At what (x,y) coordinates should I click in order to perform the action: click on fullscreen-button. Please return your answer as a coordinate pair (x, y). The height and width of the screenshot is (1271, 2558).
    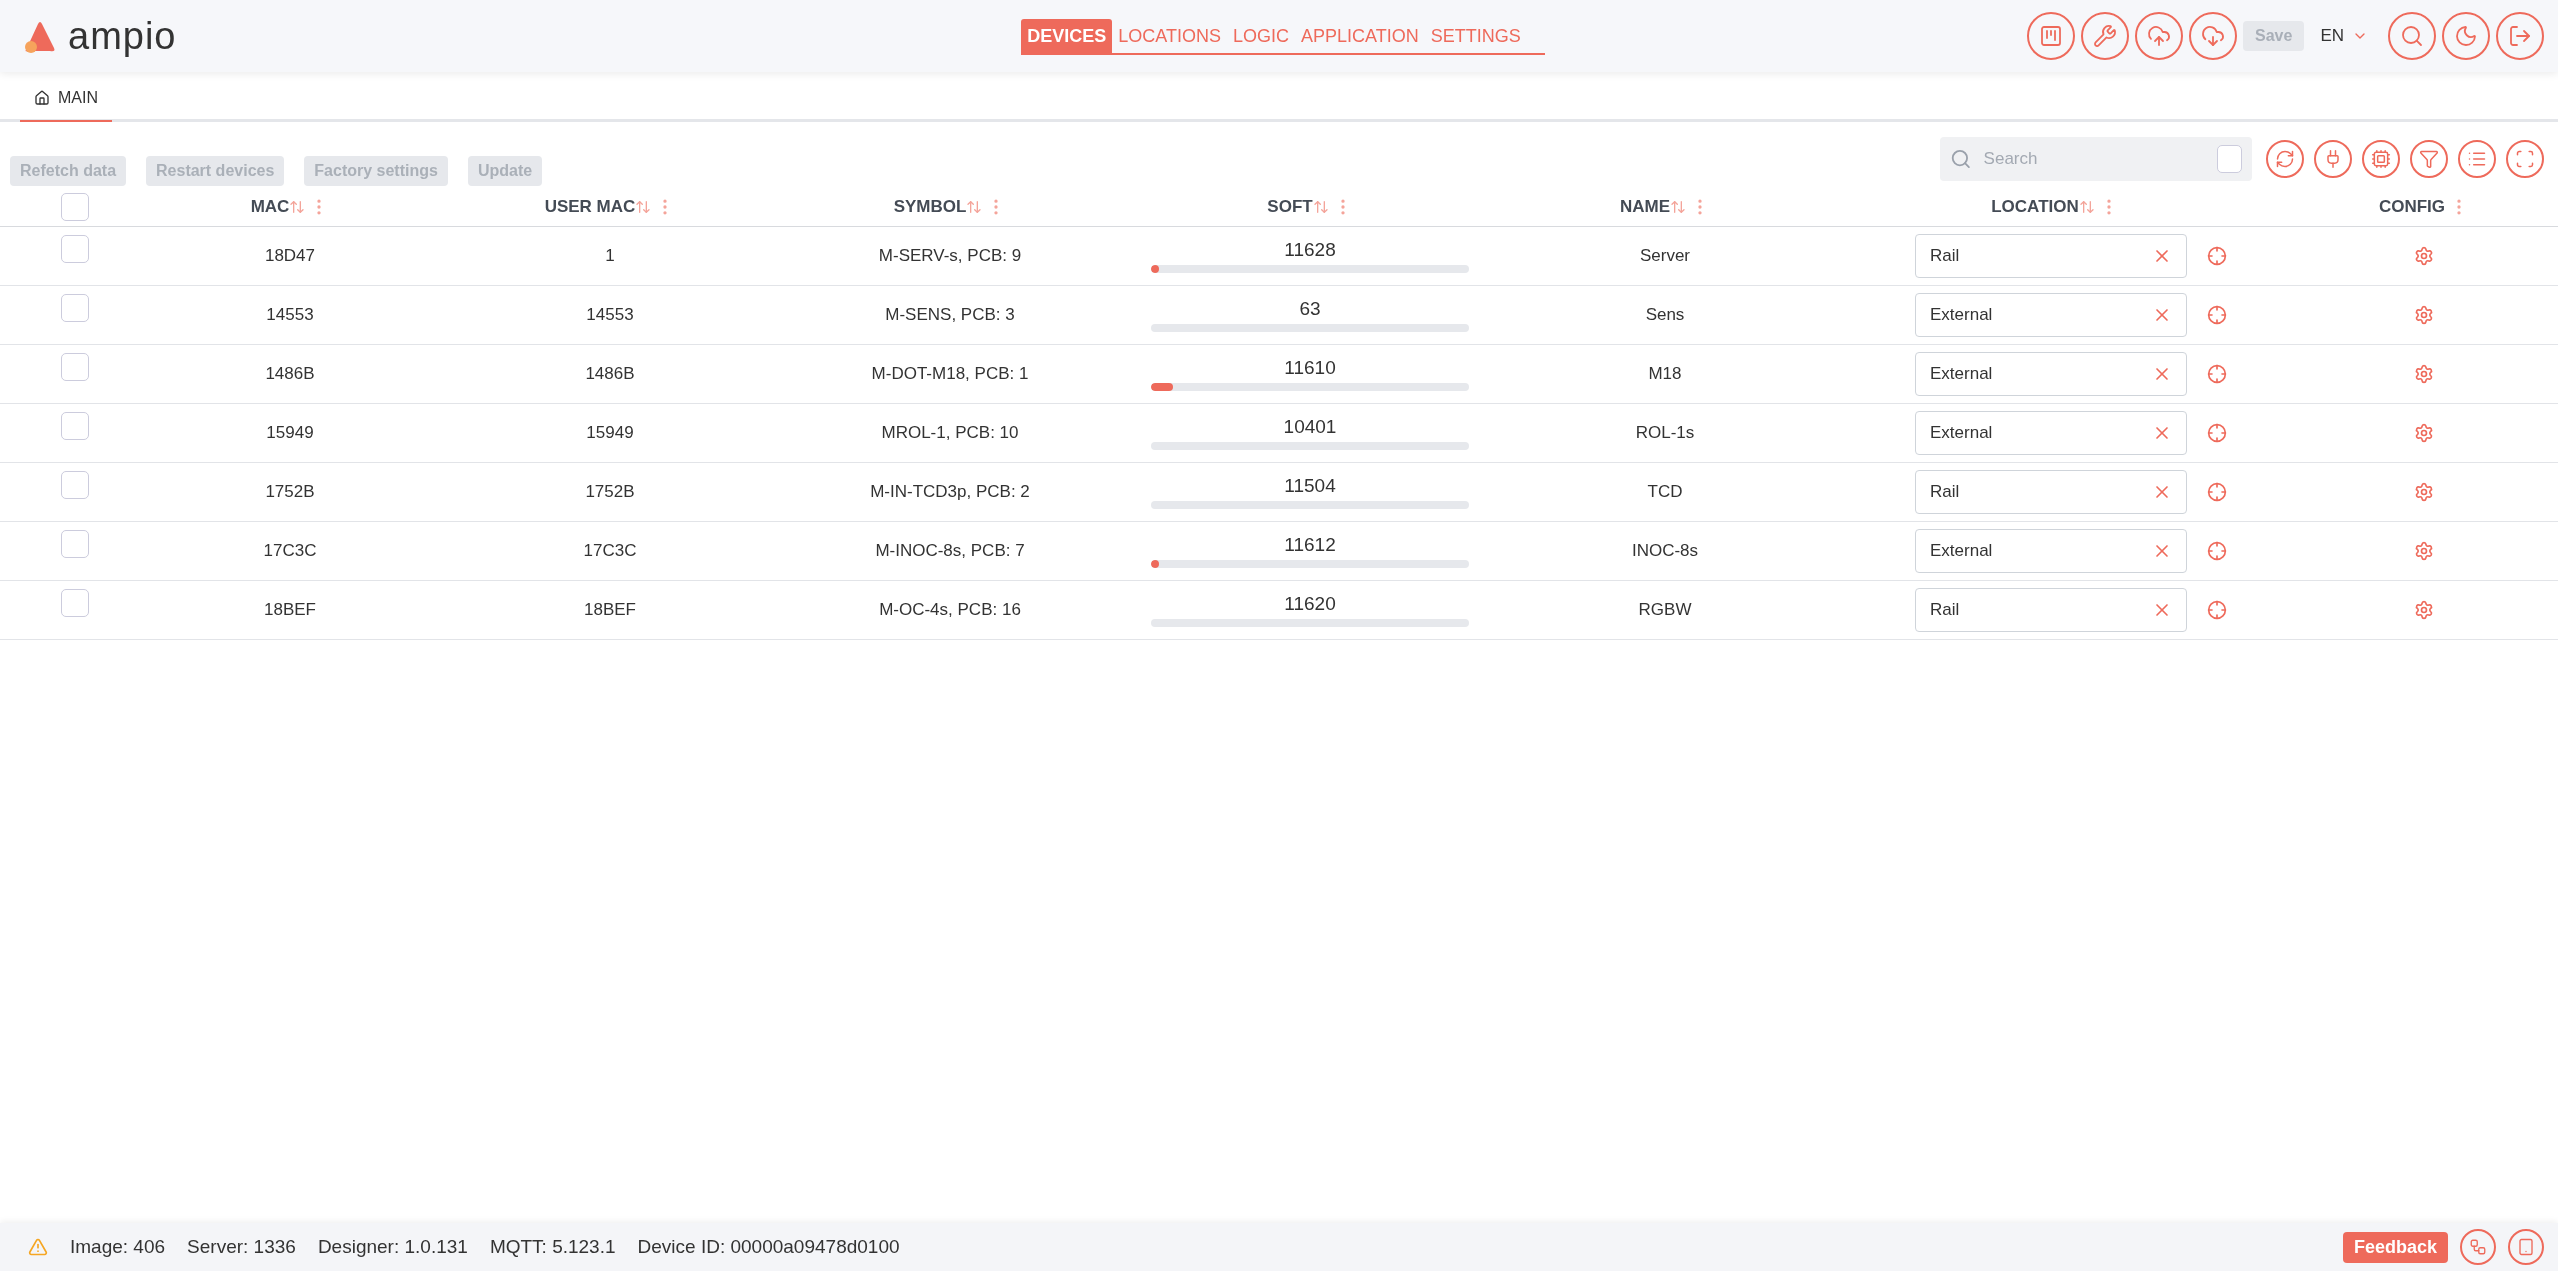
    Looking at the image, I should click on (2525, 159).